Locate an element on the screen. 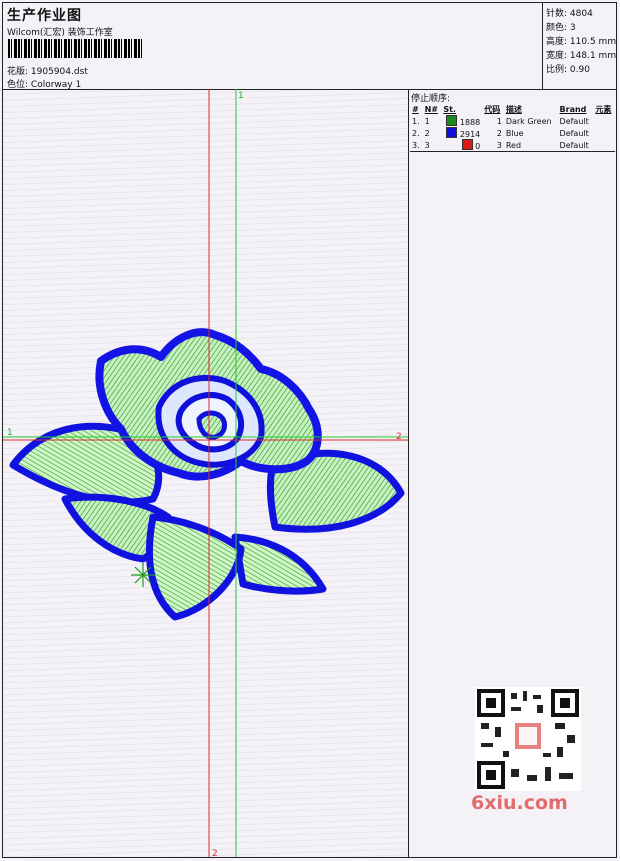  axis-label-h2: 2 is located at coordinates (399, 437).